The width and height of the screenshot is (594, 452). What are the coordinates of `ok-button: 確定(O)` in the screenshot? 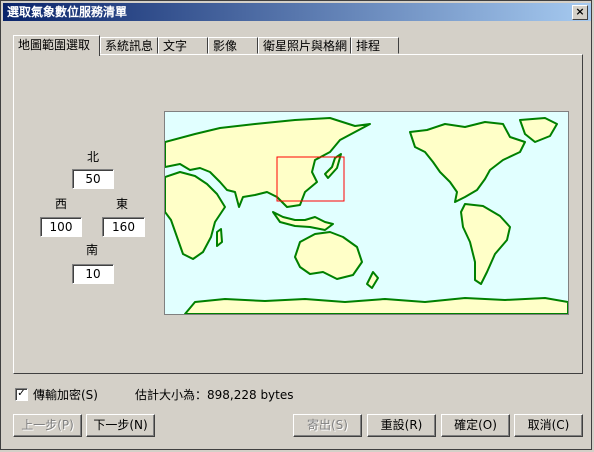 It's located at (475, 425).